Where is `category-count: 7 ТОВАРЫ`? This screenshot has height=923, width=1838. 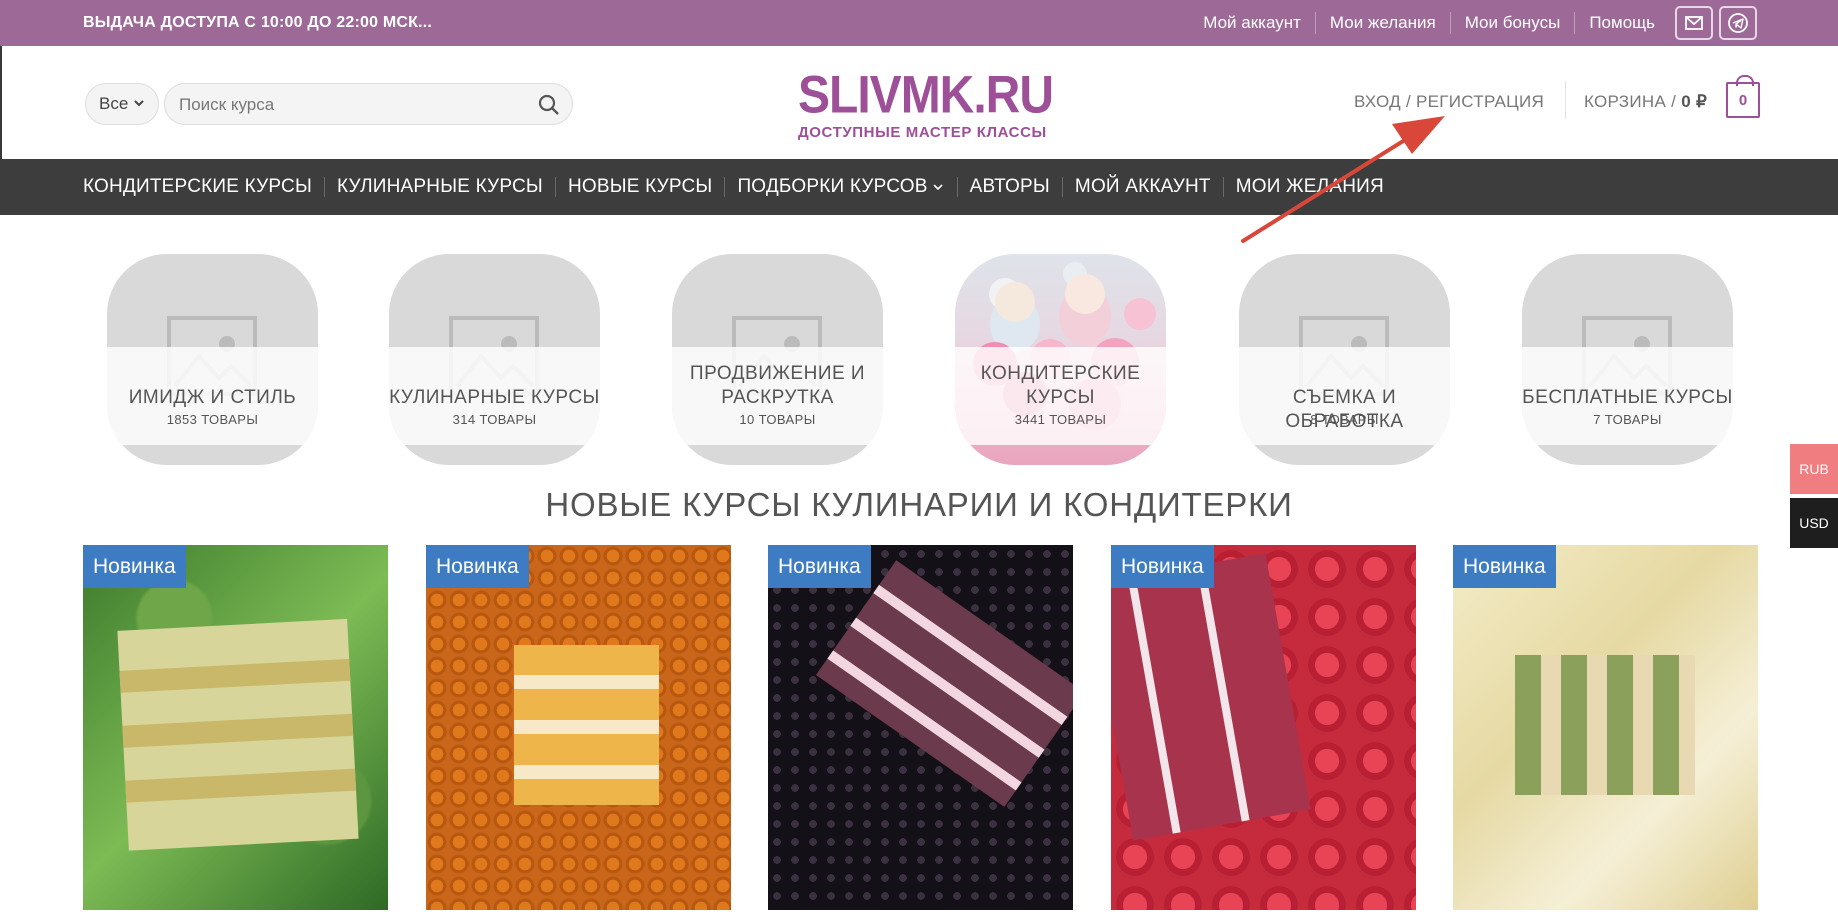
category-count: 7 ТОВАРЫ is located at coordinates (1627, 419).